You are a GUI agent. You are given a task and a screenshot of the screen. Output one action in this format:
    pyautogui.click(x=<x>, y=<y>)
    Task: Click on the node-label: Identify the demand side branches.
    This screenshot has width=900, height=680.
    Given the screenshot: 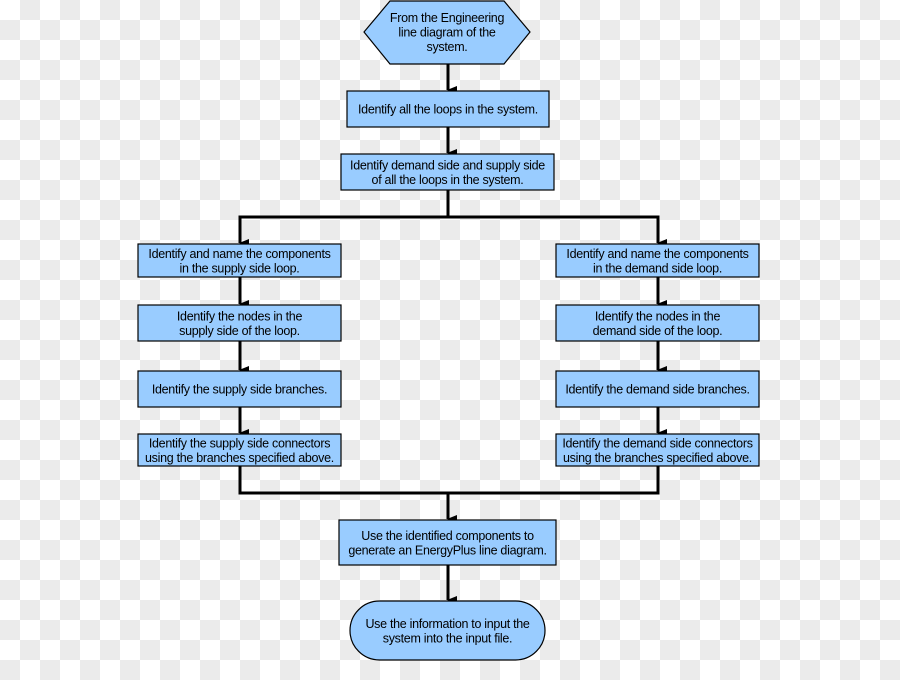 What is the action you would take?
    pyautogui.click(x=657, y=390)
    